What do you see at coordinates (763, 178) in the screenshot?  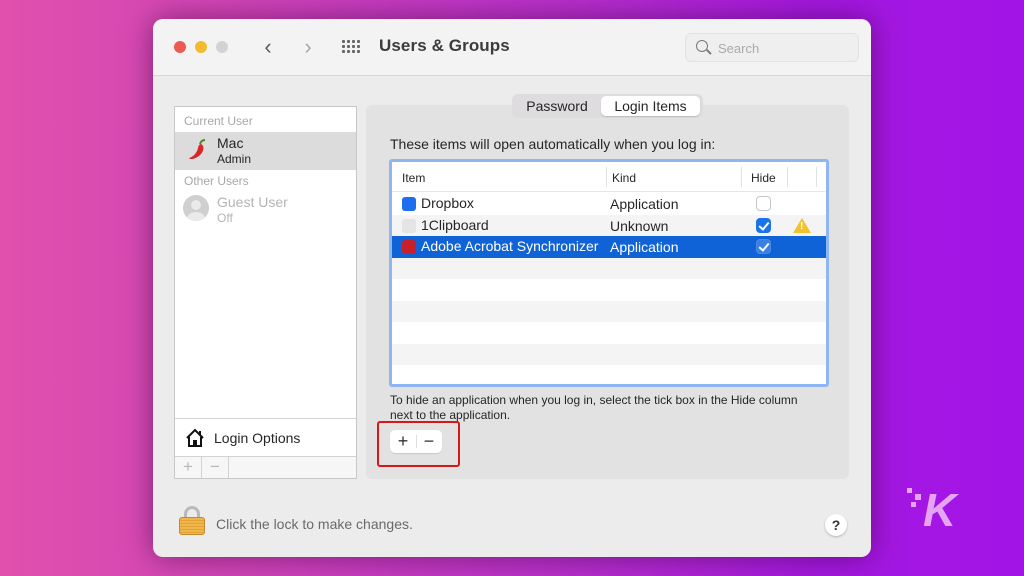 I see `column-header-hide: Hide` at bounding box center [763, 178].